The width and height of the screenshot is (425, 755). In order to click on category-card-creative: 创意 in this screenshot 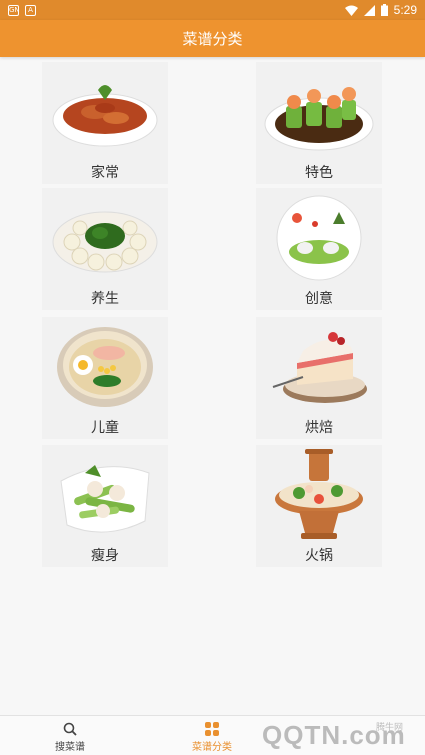, I will do `click(319, 249)`.